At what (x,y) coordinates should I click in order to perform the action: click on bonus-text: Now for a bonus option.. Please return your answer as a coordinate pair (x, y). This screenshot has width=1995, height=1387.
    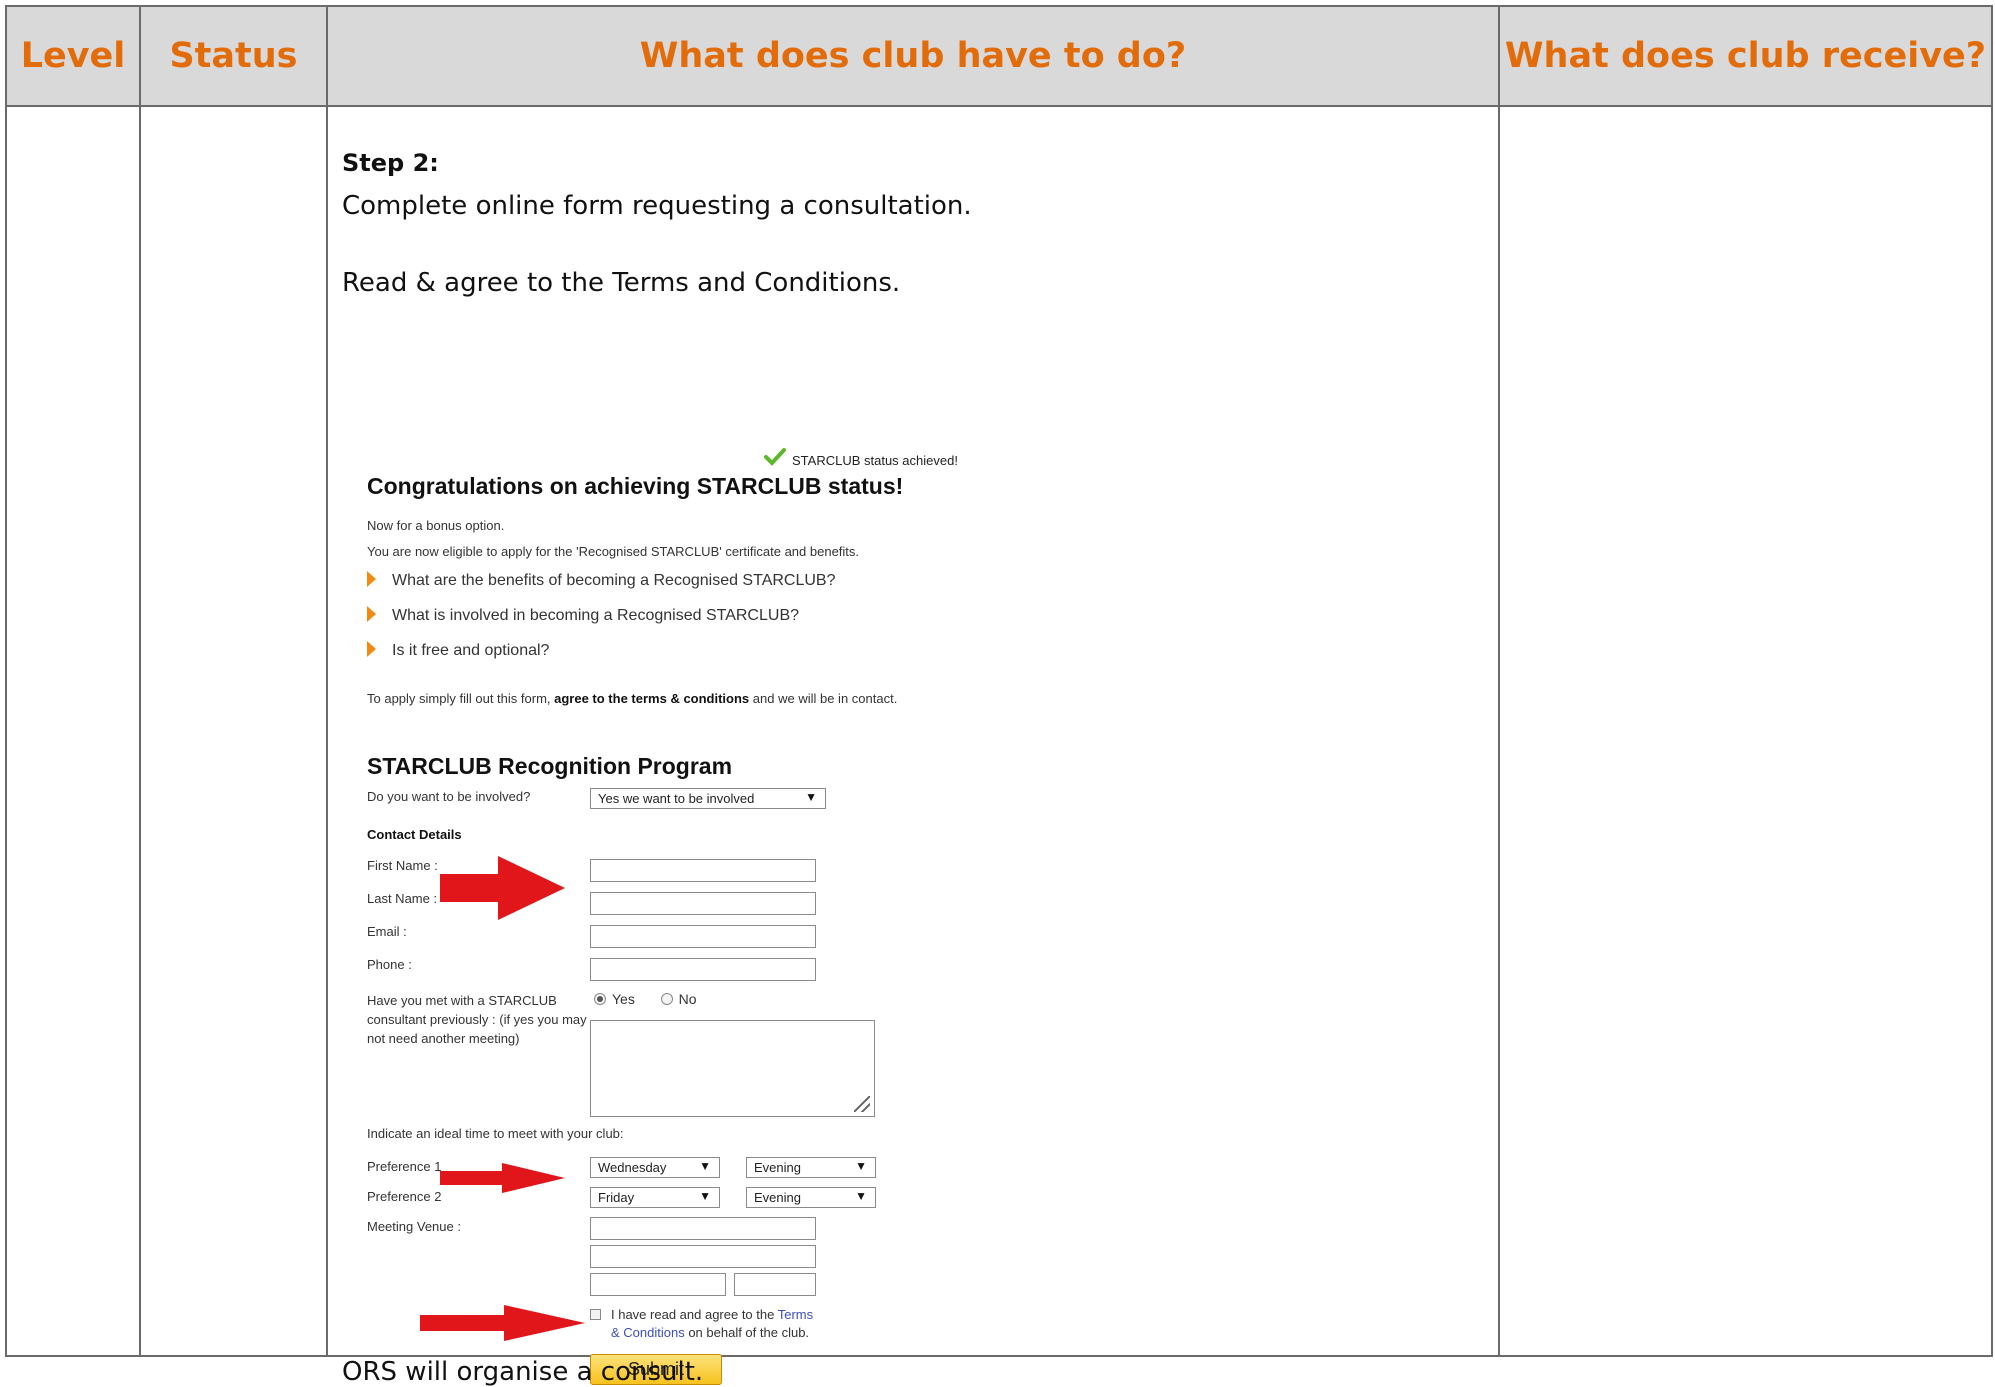
    Looking at the image, I should click on (436, 525).